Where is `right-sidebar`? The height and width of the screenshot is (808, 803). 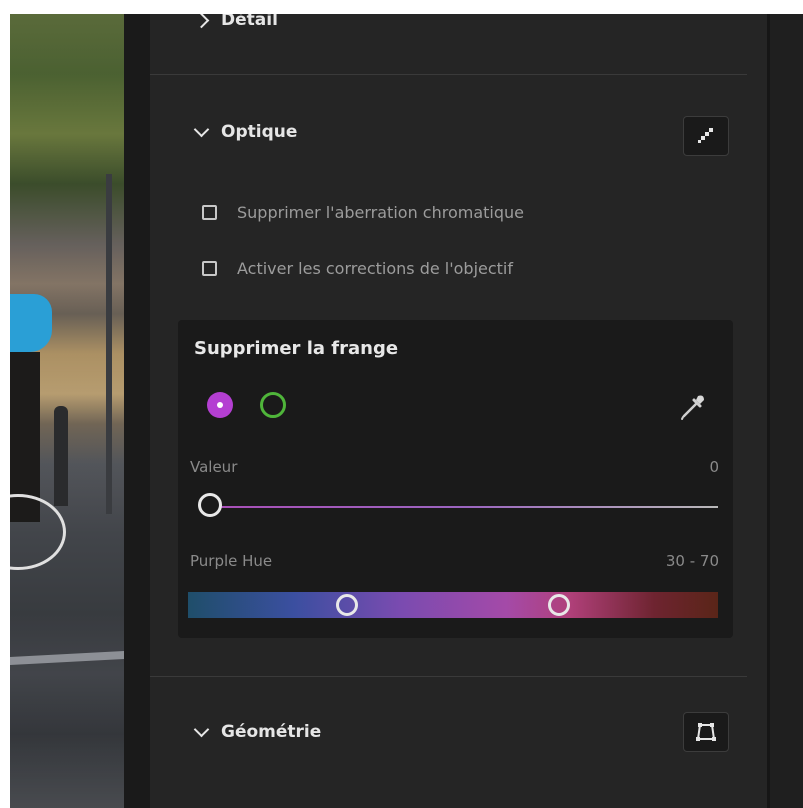
right-sidebar is located at coordinates (786, 411).